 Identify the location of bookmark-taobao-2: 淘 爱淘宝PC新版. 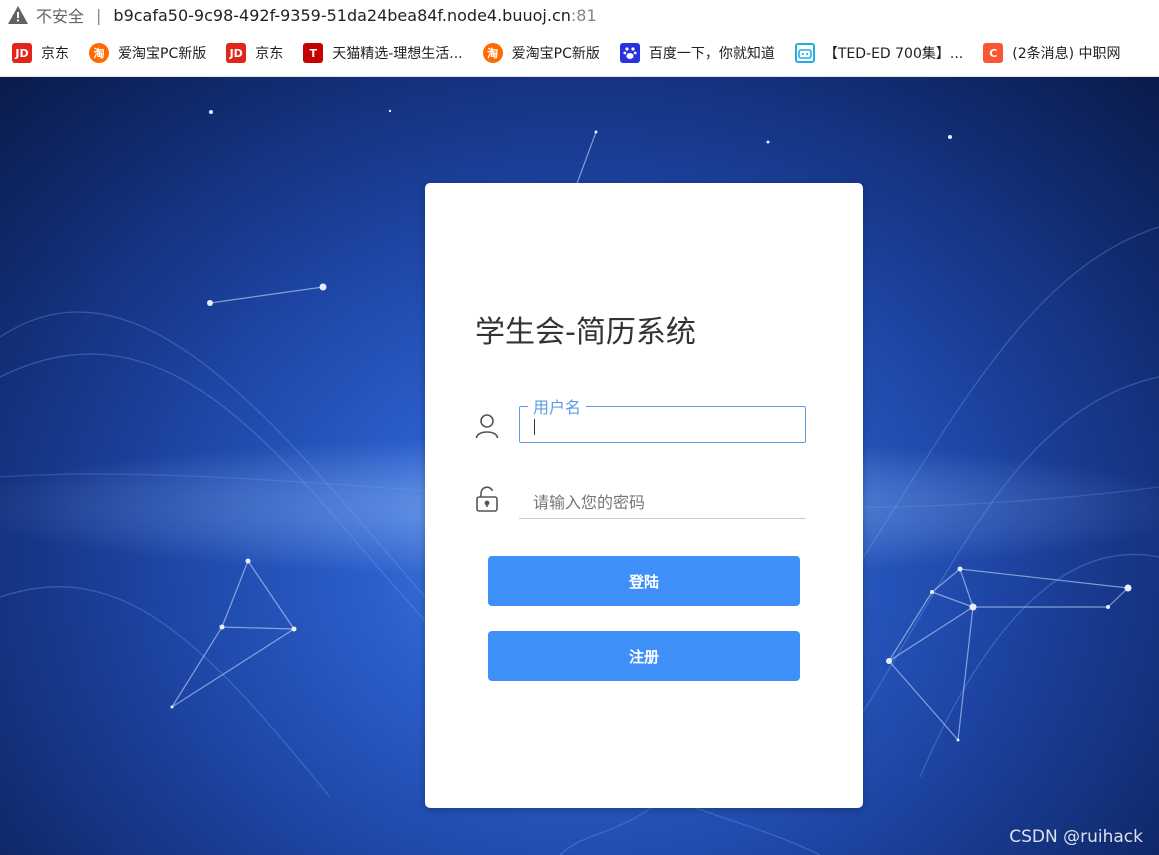
(541, 53).